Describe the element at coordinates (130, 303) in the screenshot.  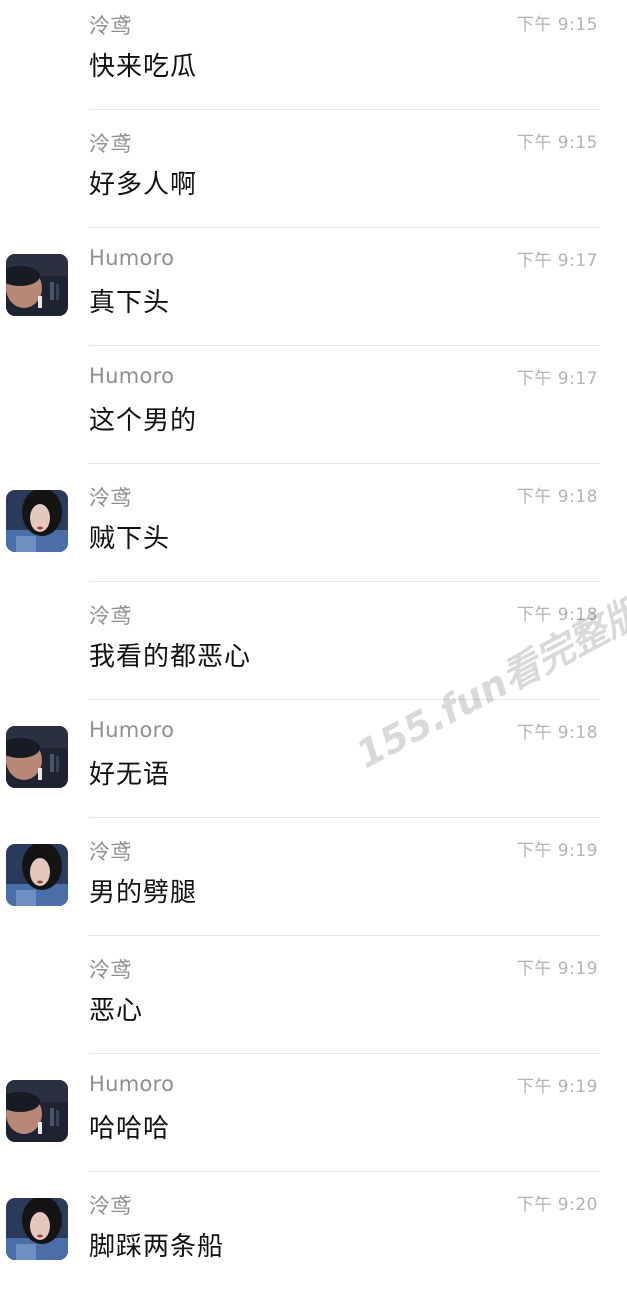
I see `message-text: 真下头` at that location.